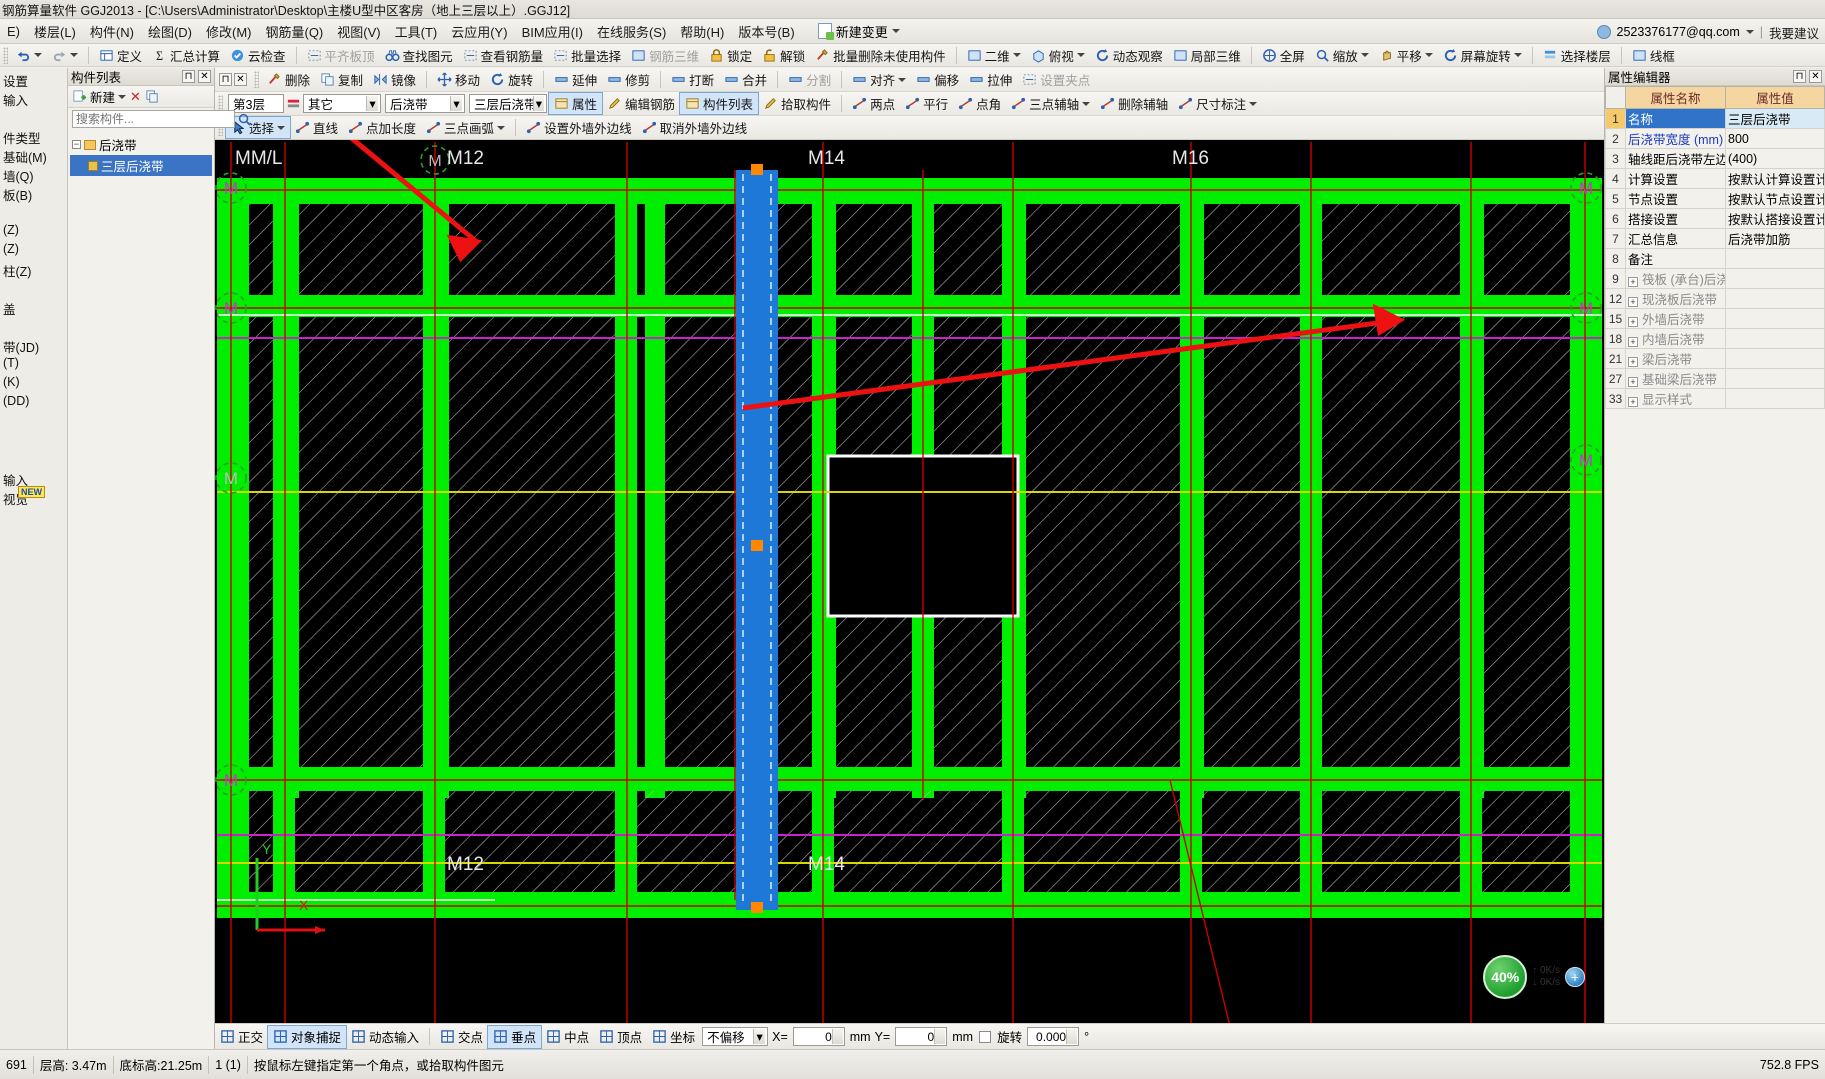 This screenshot has width=1825, height=1079. I want to click on 直线-button: 直线, so click(316, 127).